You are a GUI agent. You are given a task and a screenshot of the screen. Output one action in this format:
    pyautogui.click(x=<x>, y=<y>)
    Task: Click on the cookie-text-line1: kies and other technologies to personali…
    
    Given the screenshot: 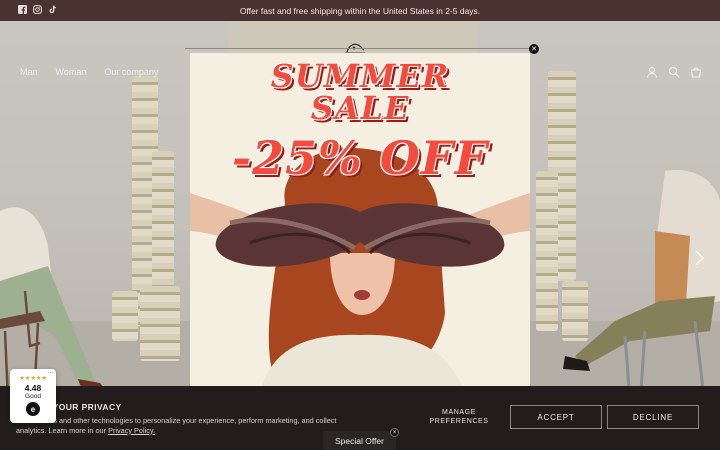 What is the action you would take?
    pyautogui.click(x=190, y=420)
    